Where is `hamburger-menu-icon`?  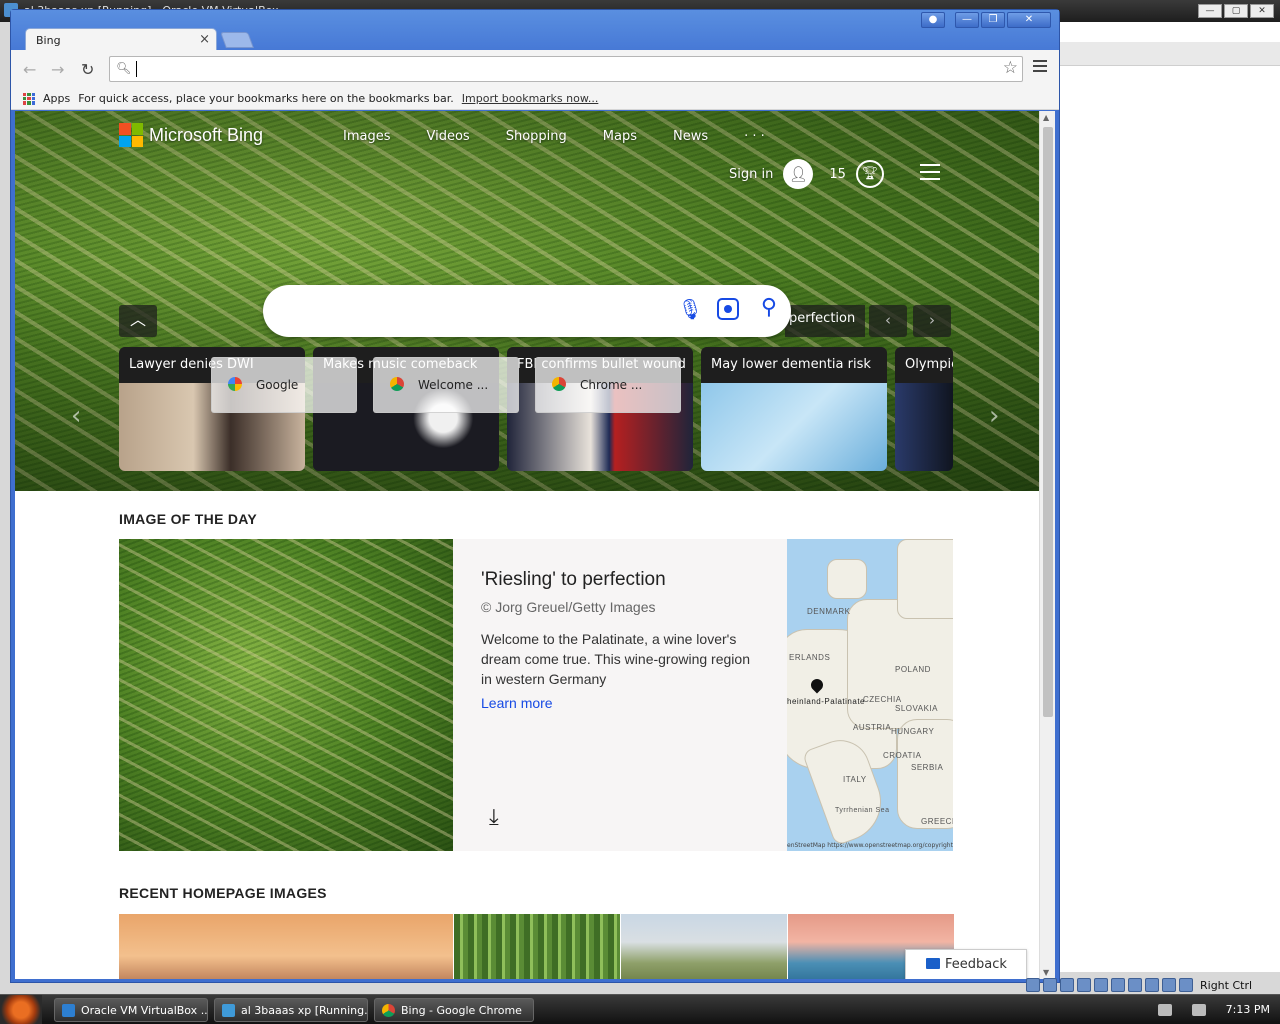 hamburger-menu-icon is located at coordinates (929, 174).